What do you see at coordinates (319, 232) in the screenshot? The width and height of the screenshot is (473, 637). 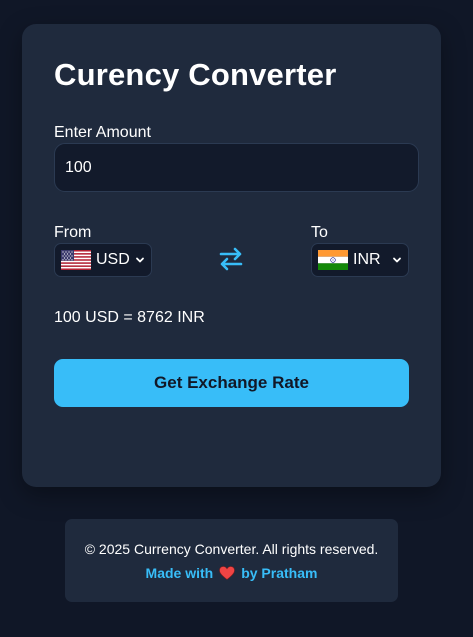 I see `to-label: To` at bounding box center [319, 232].